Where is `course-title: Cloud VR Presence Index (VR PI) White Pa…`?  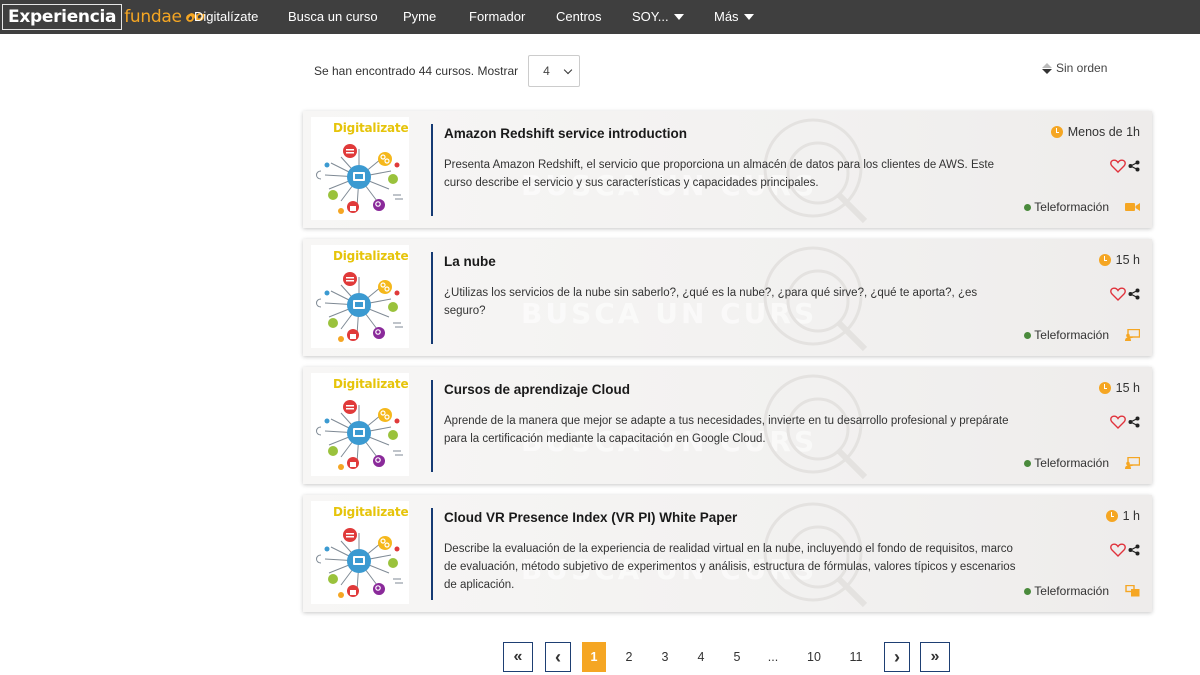 course-title: Cloud VR Presence Index (VR PI) White Pa… is located at coordinates (590, 517).